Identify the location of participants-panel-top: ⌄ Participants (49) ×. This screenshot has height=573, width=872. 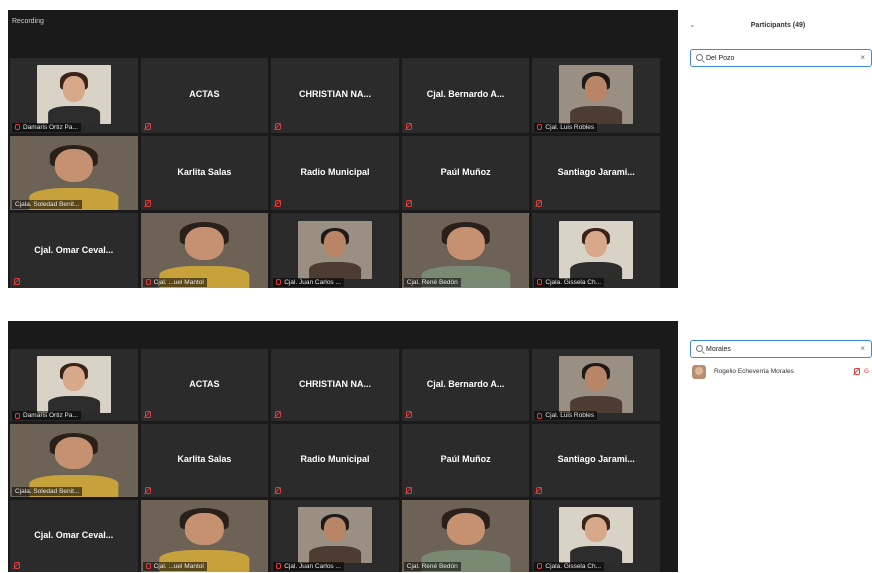
(778, 149).